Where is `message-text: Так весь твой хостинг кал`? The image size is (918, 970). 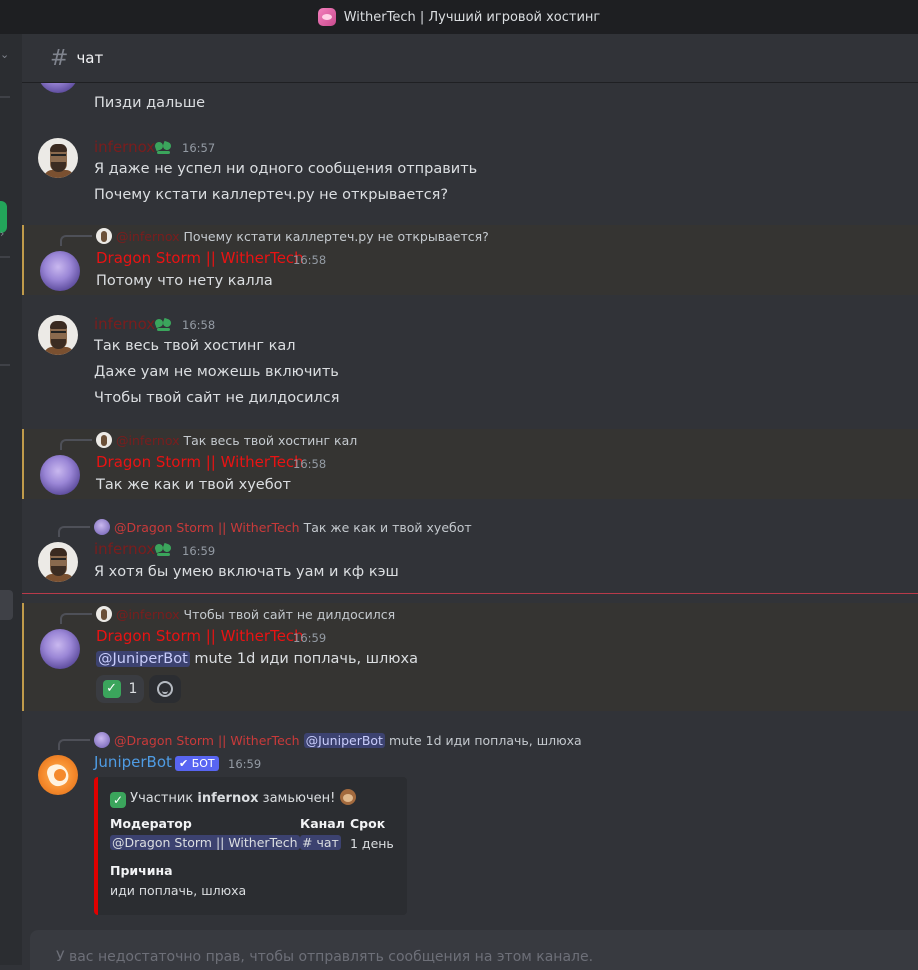
message-text: Так весь твой хостинг кал is located at coordinates (195, 346).